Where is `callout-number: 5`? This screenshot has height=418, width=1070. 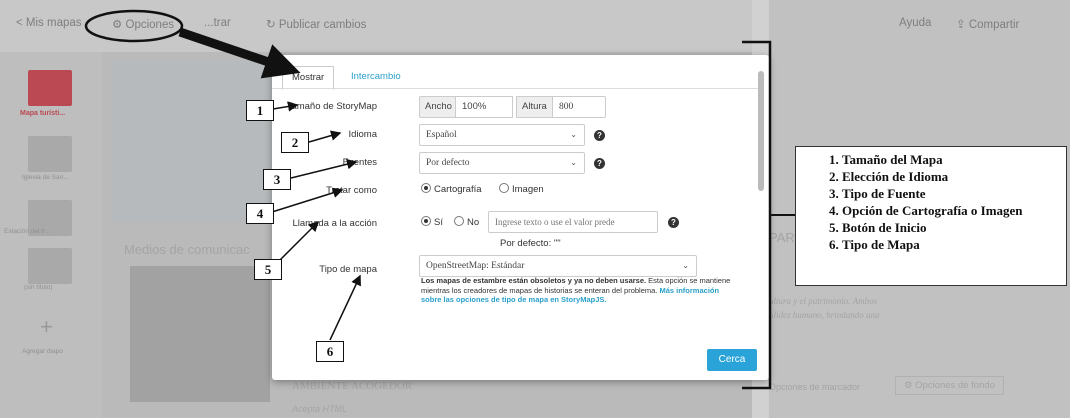
callout-number: 5 is located at coordinates (268, 269).